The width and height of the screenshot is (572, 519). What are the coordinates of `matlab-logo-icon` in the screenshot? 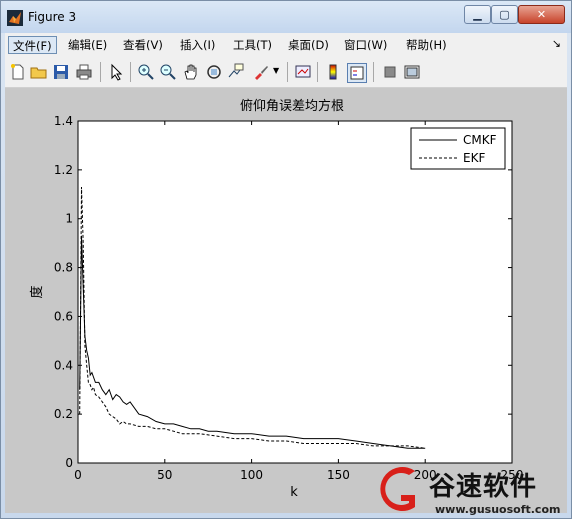 It's located at (15, 18).